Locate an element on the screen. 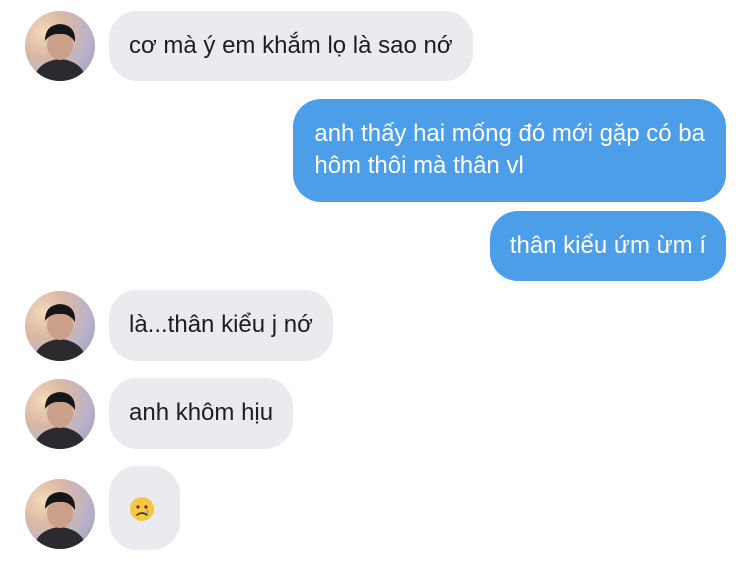 The height and width of the screenshot is (575, 750). message-bubble-incoming is located at coordinates (144, 508).